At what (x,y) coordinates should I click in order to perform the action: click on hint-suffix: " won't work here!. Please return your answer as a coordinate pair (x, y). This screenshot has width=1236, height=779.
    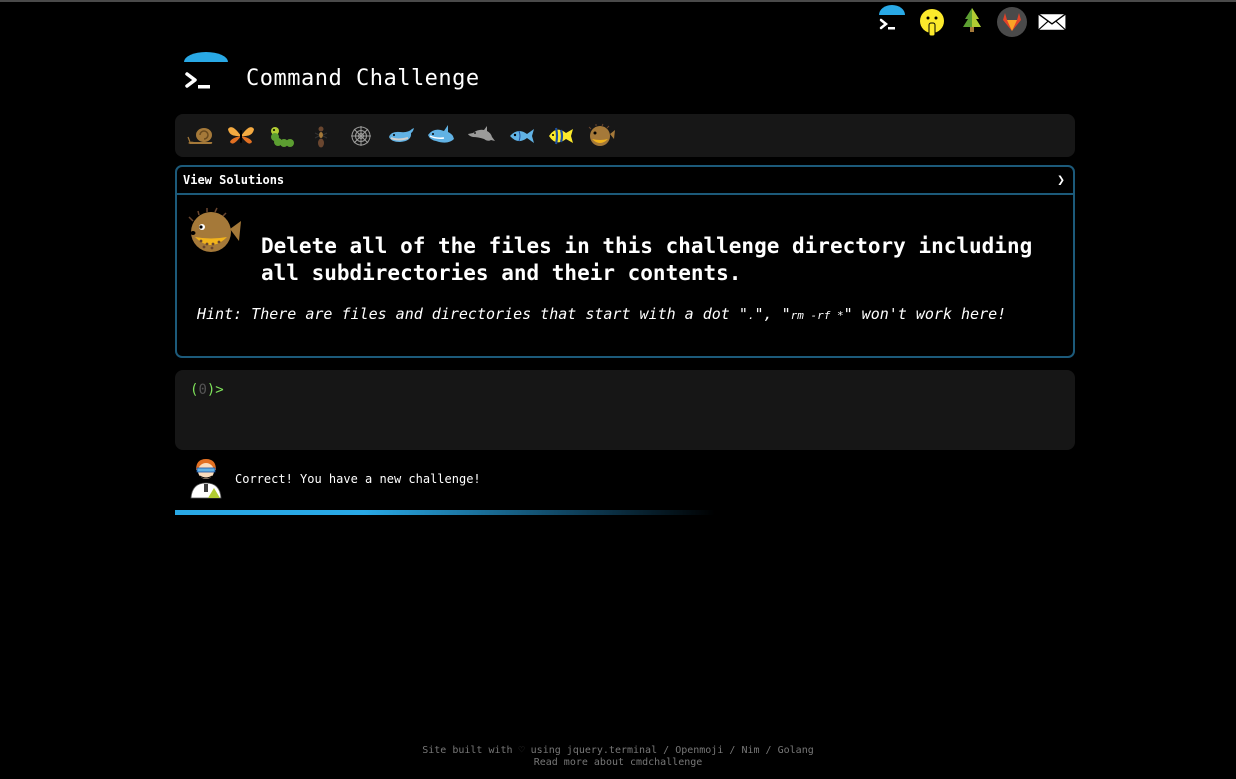
    Looking at the image, I should click on (925, 314).